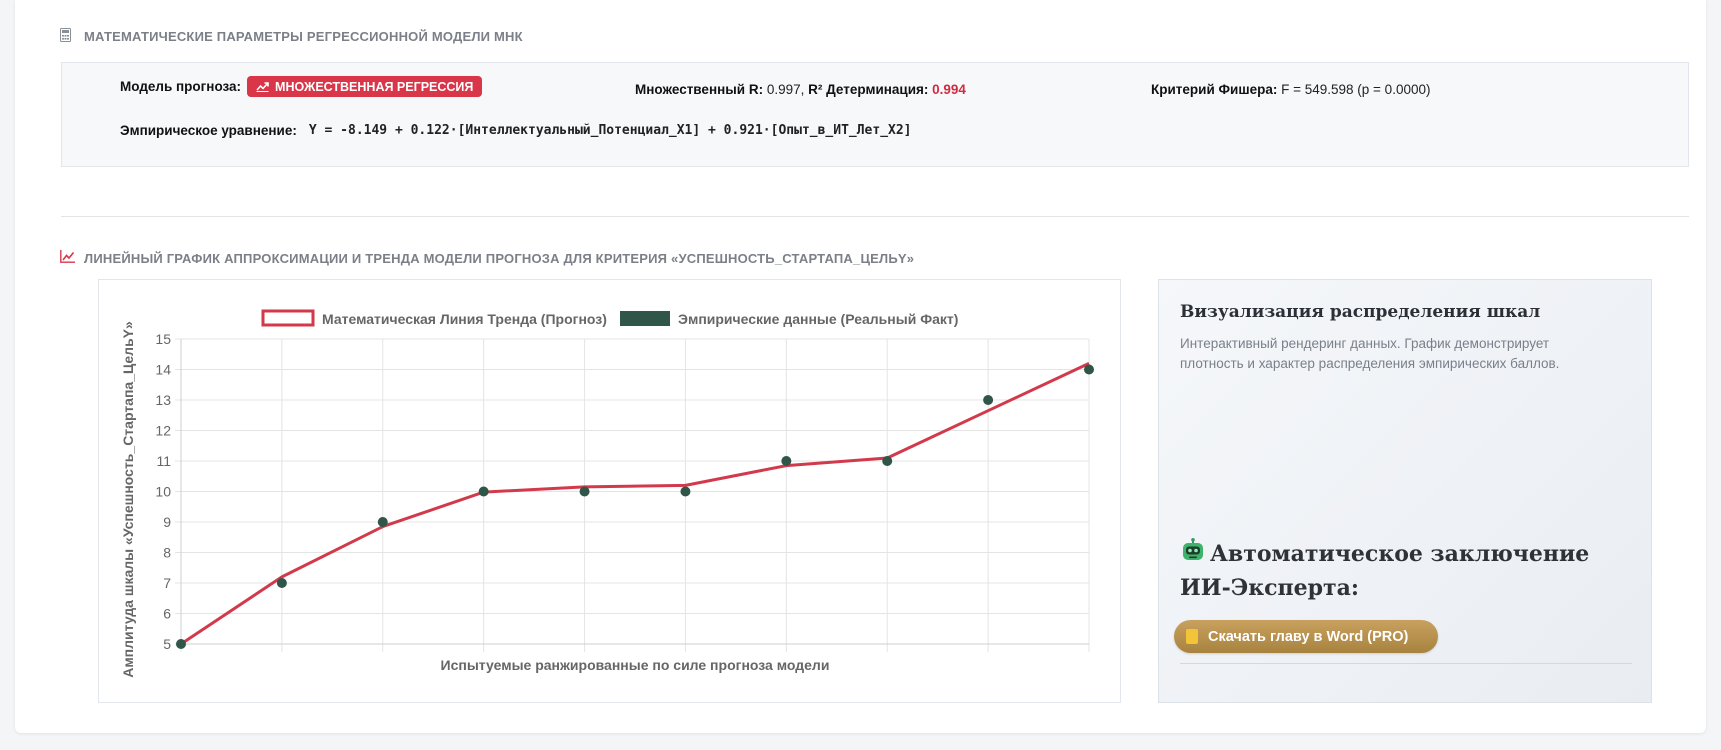  Describe the element at coordinates (163, 339) in the screenshot. I see `y-tick-label: 15` at that location.